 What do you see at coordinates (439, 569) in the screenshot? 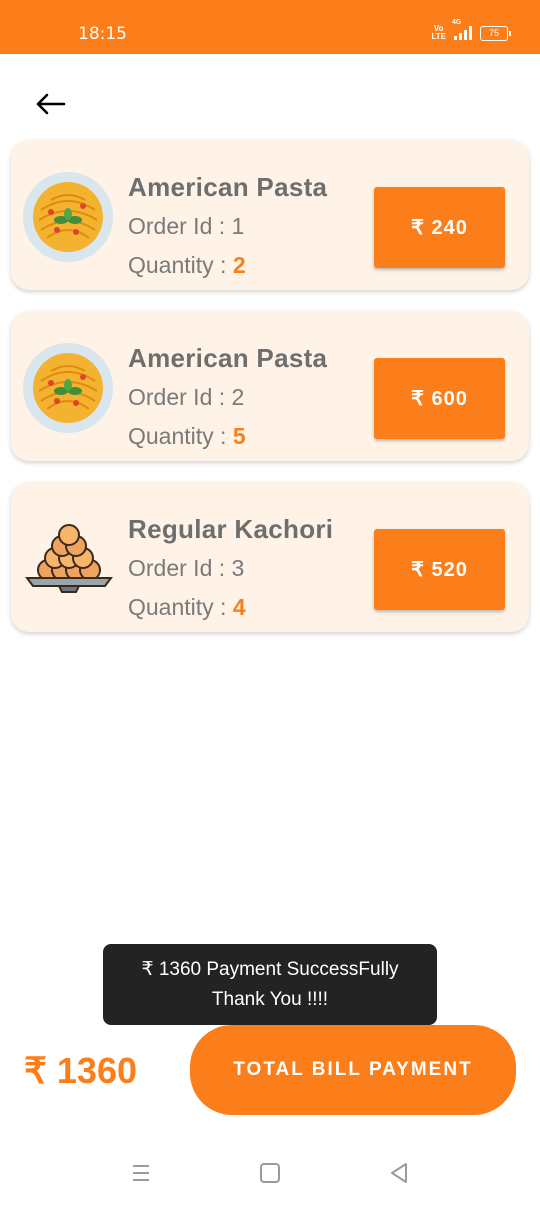
I see `price-button: ₹ 520` at bounding box center [439, 569].